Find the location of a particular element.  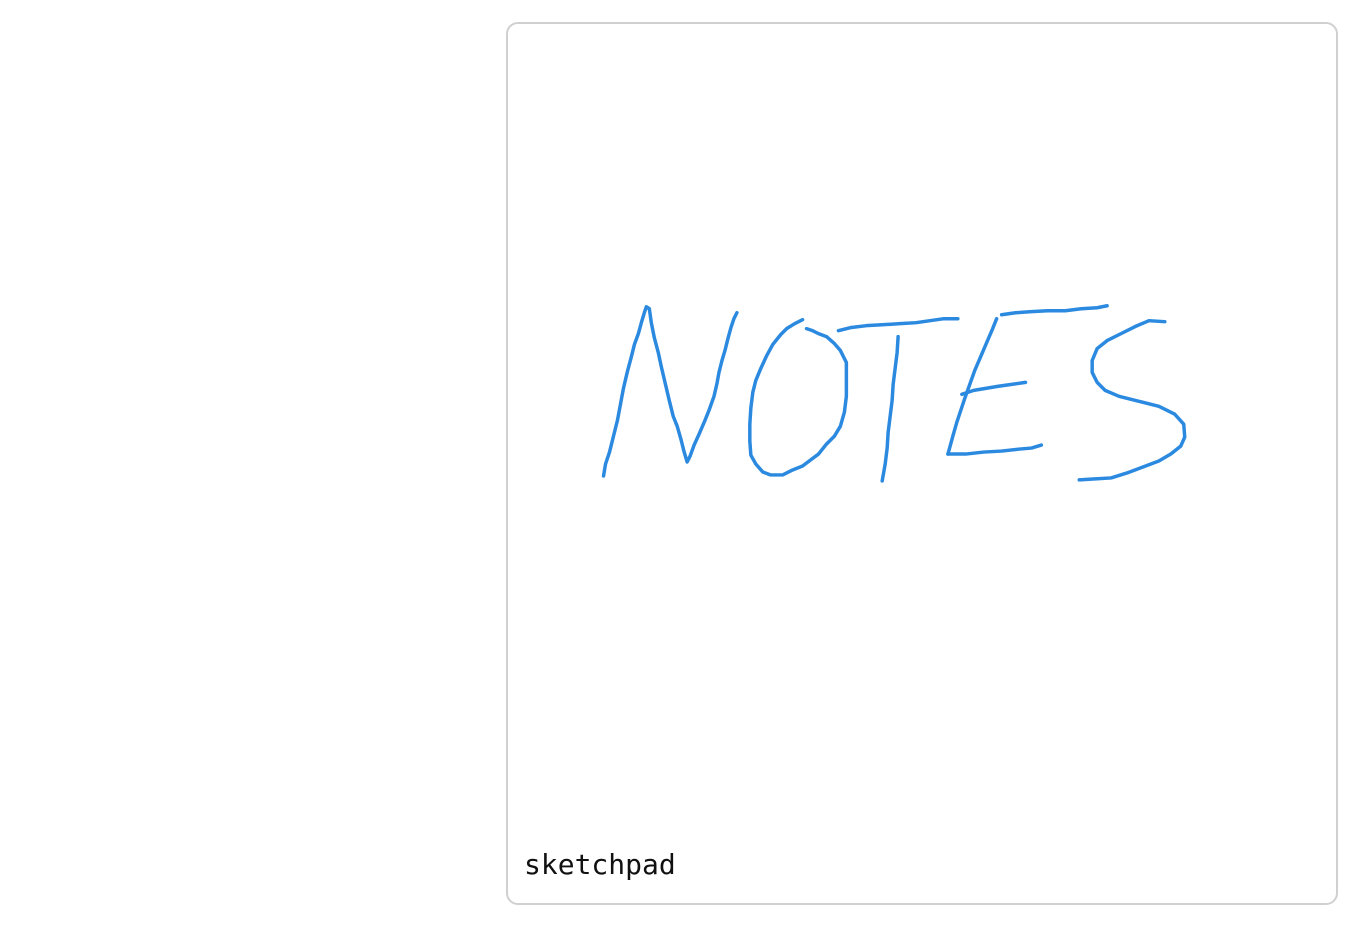

notes-drawing is located at coordinates (894, 393).